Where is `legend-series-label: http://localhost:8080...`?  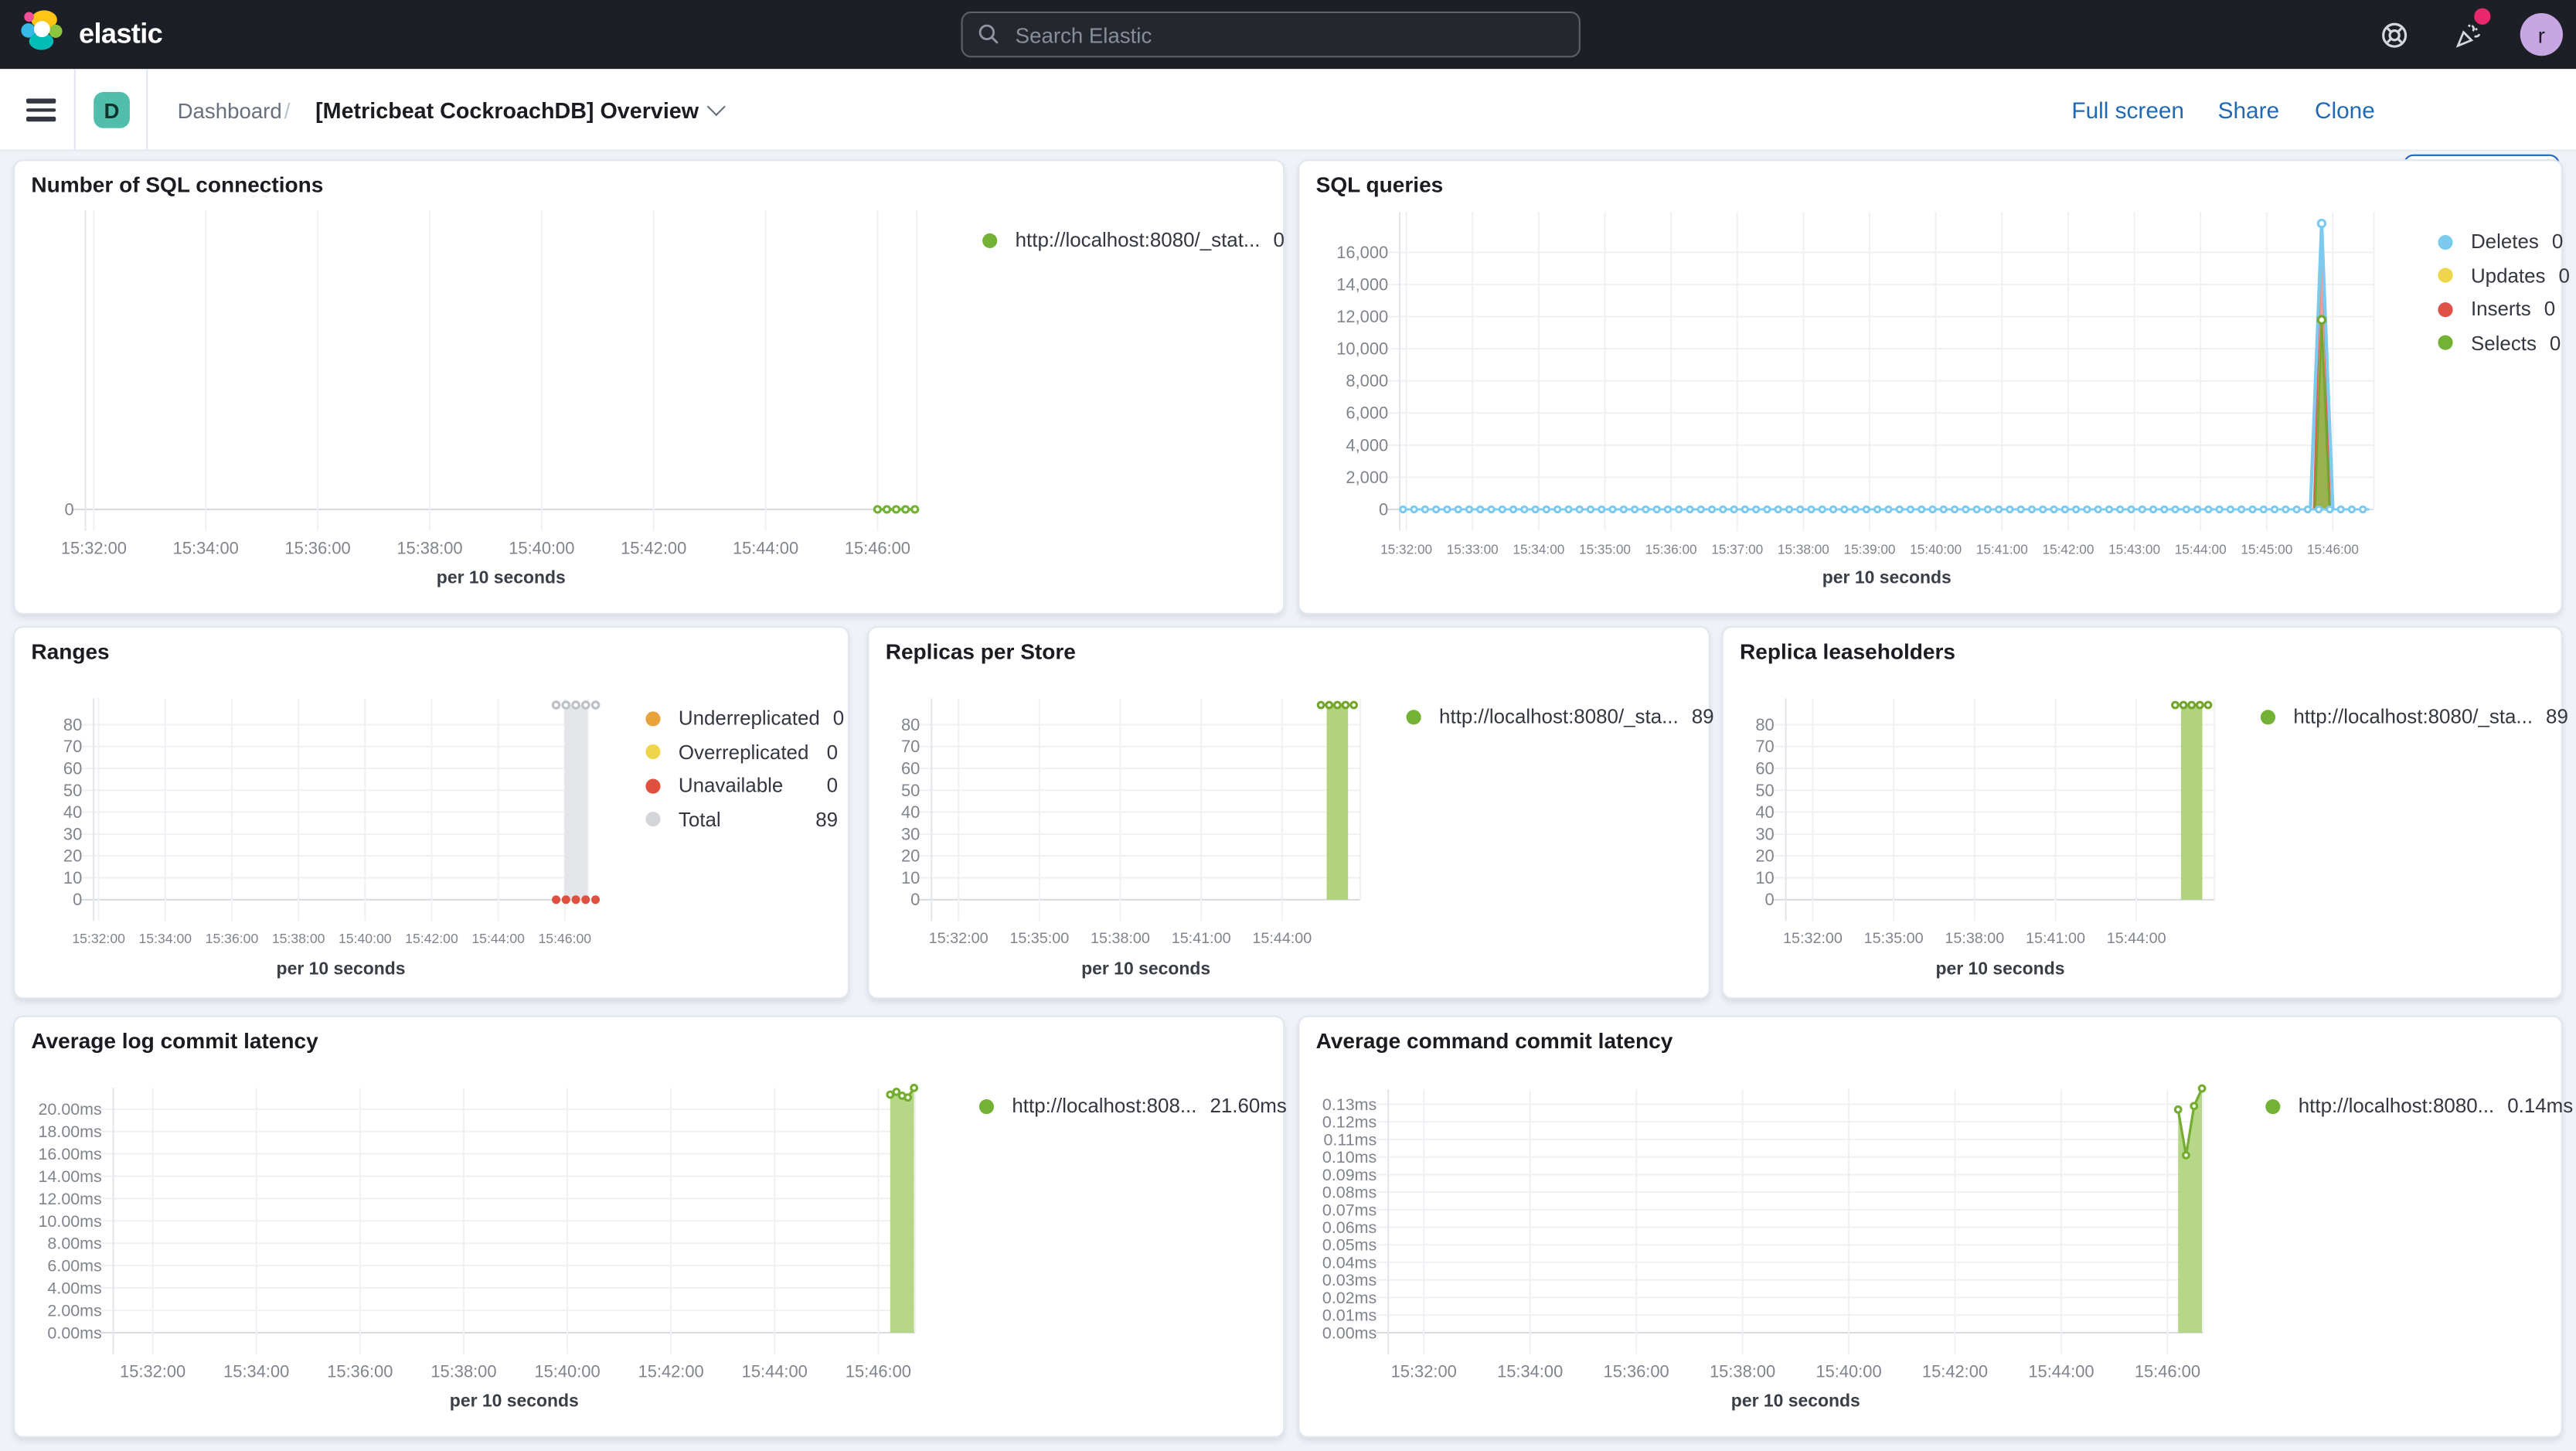
legend-series-label: http://localhost:8080... is located at coordinates (2396, 1106).